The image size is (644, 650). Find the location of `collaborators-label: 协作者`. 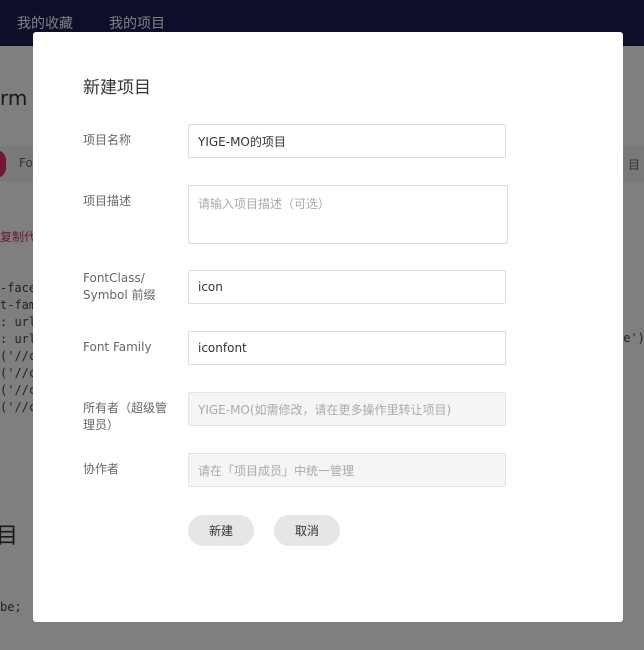

collaborators-label: 协作者 is located at coordinates (101, 469).